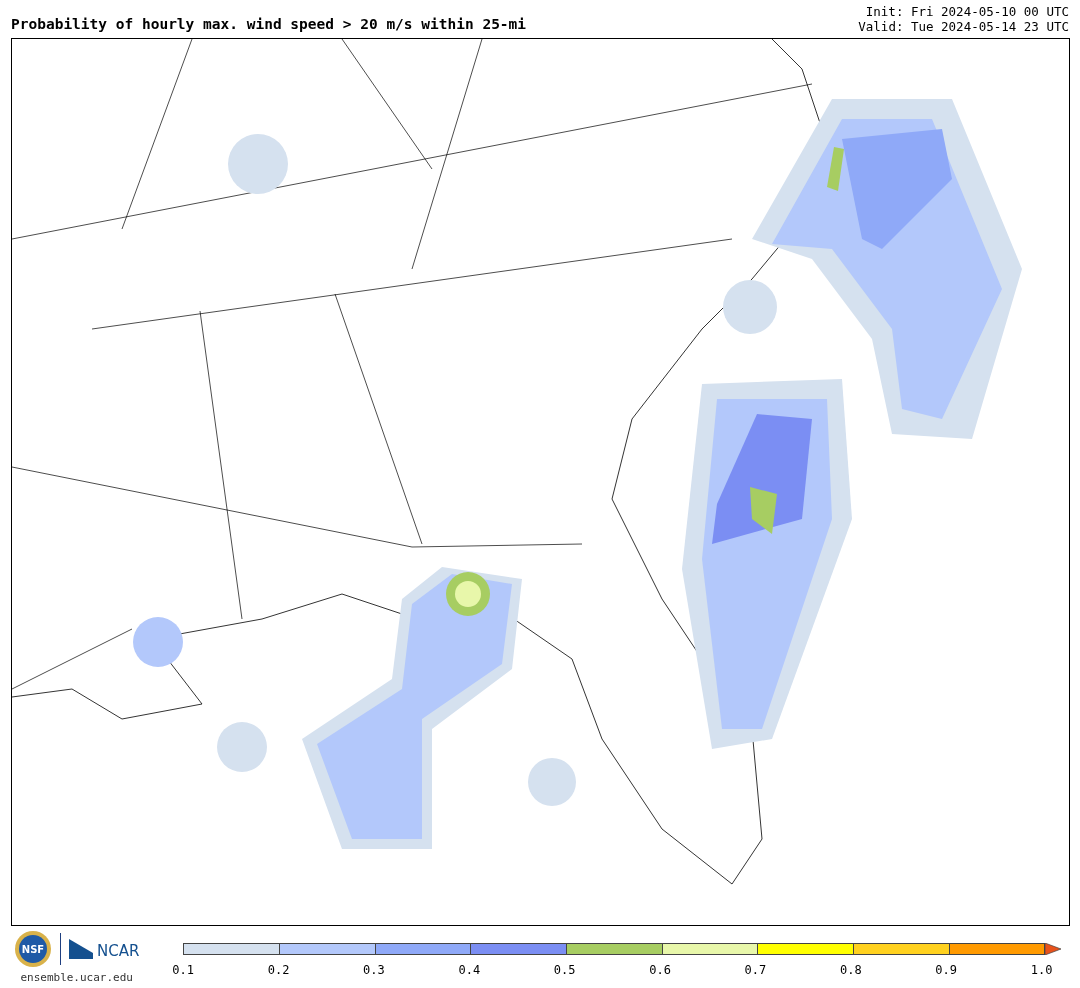 The width and height of the screenshot is (1080, 988). I want to click on valid-time: Valid: Tue 2024-05-14 23 UTC, so click(963, 26).